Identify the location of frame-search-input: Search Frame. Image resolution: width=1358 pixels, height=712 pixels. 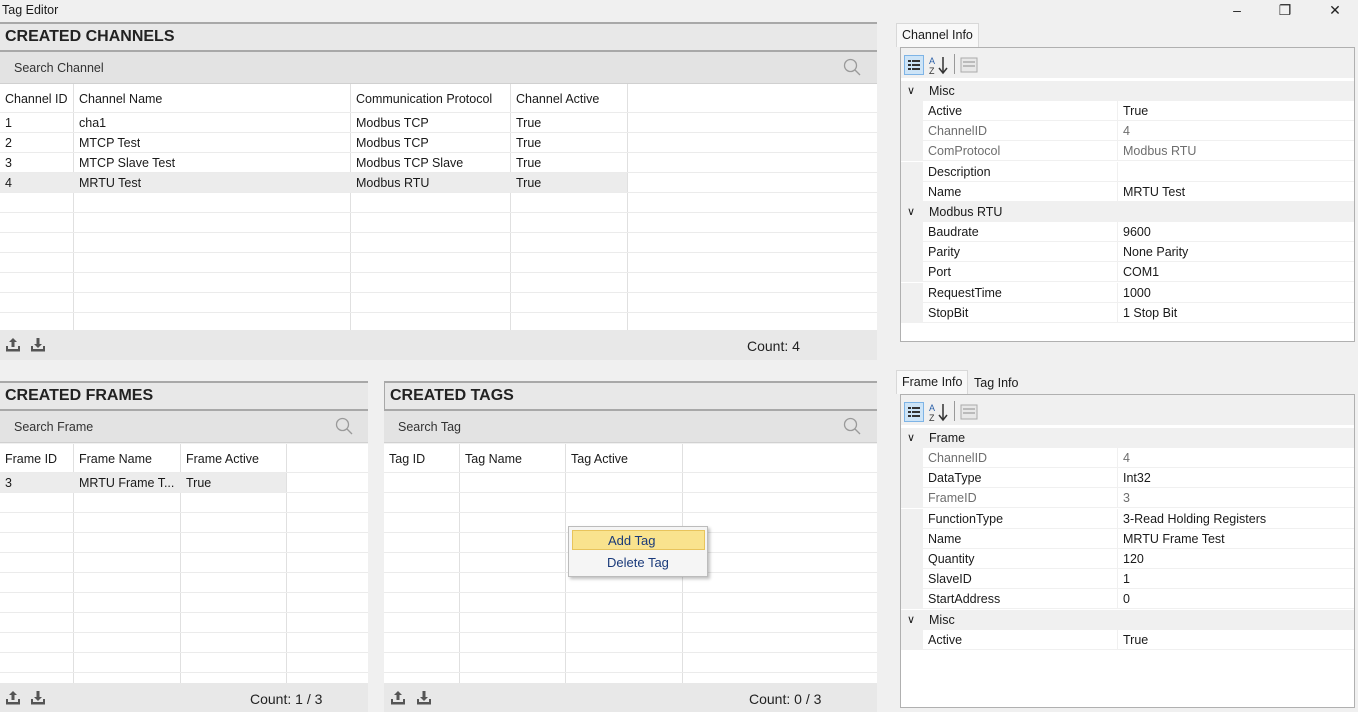
(53, 427).